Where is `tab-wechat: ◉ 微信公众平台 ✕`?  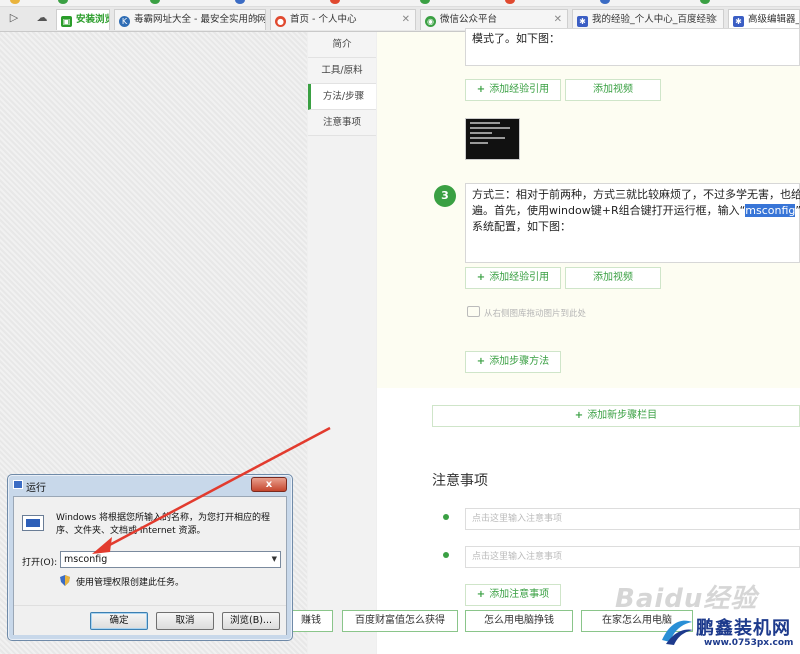
tab-wechat: ◉ 微信公众平台 ✕ is located at coordinates (494, 19).